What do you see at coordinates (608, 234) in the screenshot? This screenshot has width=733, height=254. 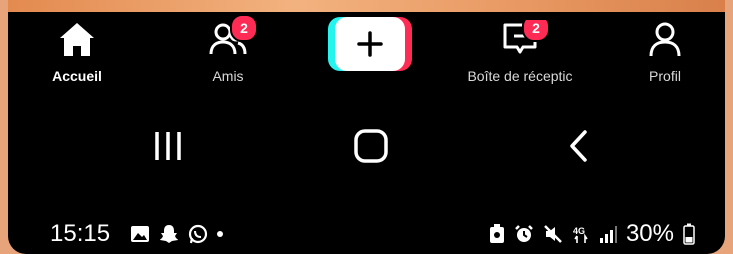 I see `signal-icon` at bounding box center [608, 234].